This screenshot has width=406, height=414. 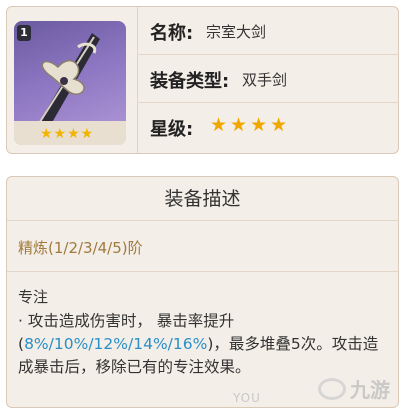 I want to click on description-header: 装备描述, so click(x=202, y=199).